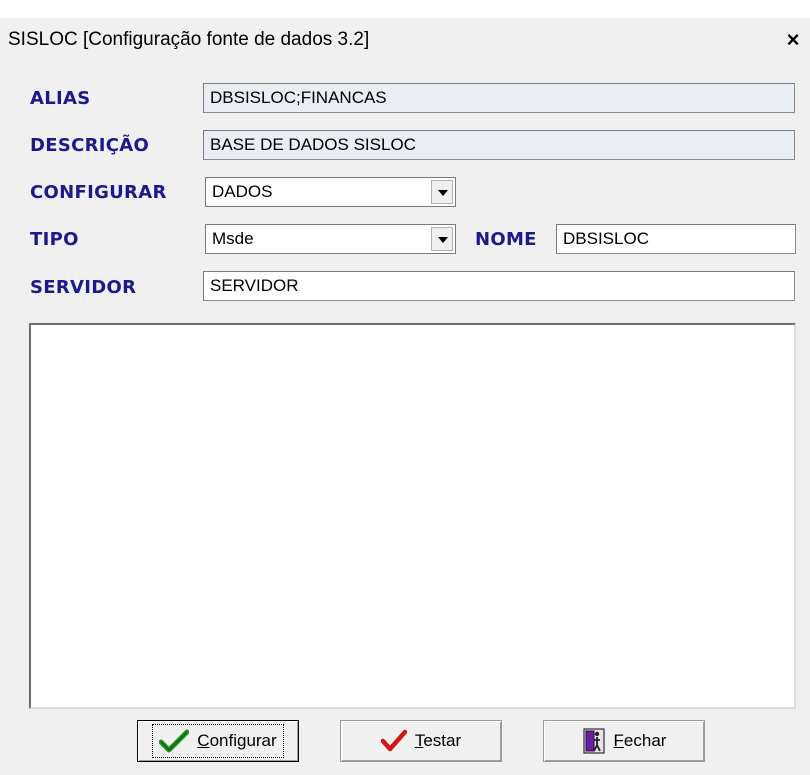 This screenshot has width=810, height=775. Describe the element at coordinates (242, 191) in the screenshot. I see `configurar-select-value: DADOS` at that location.